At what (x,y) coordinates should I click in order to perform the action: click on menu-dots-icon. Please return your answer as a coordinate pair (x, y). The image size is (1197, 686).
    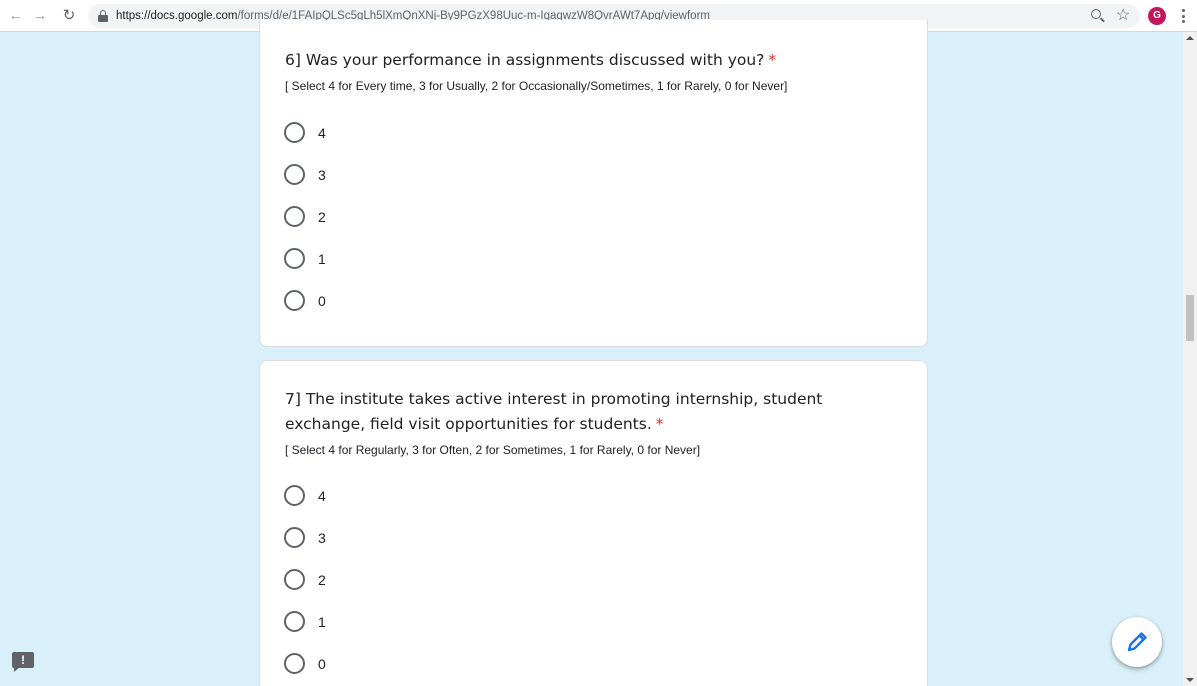
    Looking at the image, I should click on (1183, 16).